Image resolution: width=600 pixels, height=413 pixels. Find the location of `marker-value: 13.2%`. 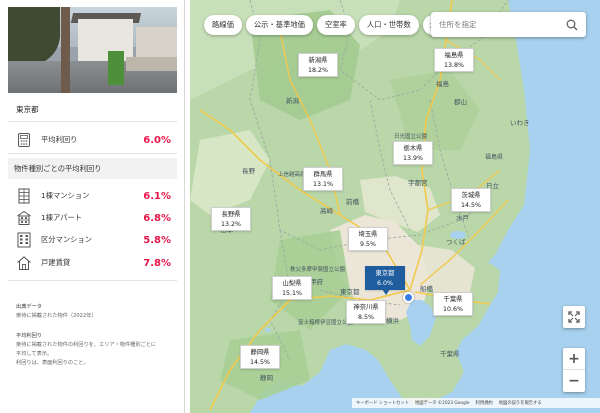

marker-value: 13.2% is located at coordinates (230, 224).